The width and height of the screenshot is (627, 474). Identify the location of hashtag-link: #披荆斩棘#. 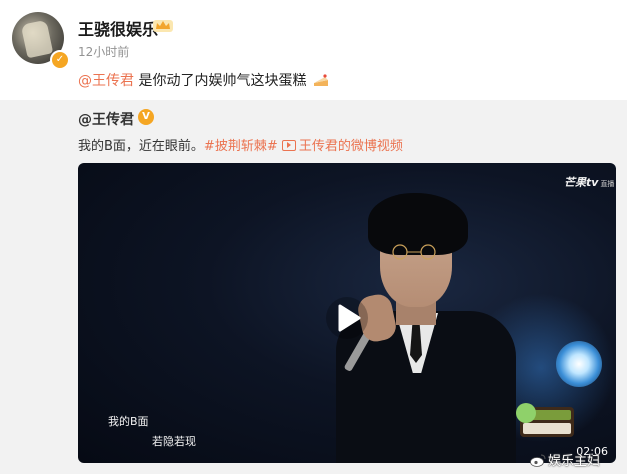
(241, 146).